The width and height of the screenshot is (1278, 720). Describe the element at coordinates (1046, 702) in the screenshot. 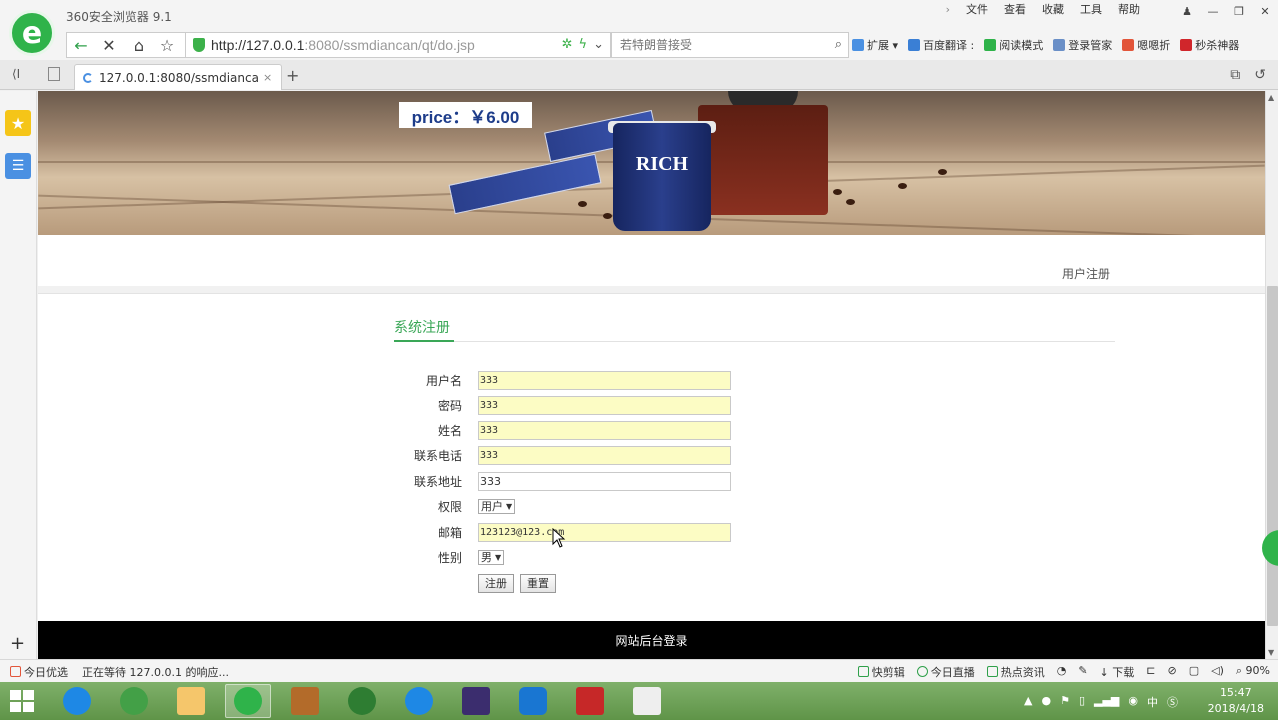

I see `tray-app-icon: ●` at that location.